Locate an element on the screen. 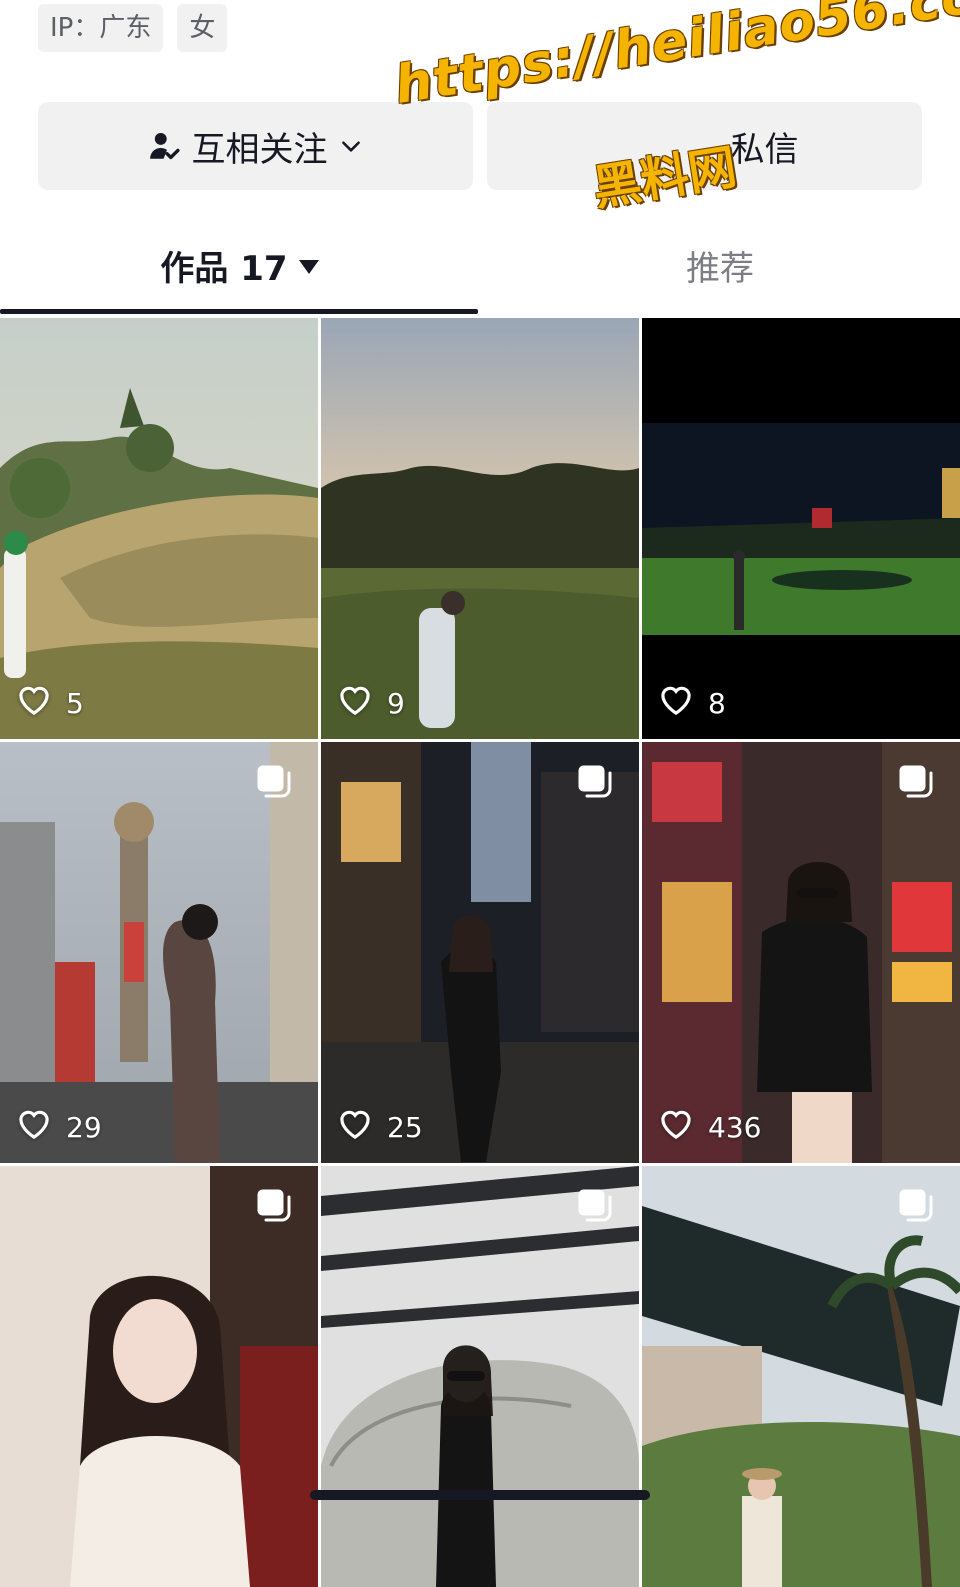 Image resolution: width=960 pixels, height=1587 pixels. gender-tag: 女 is located at coordinates (202, 28).